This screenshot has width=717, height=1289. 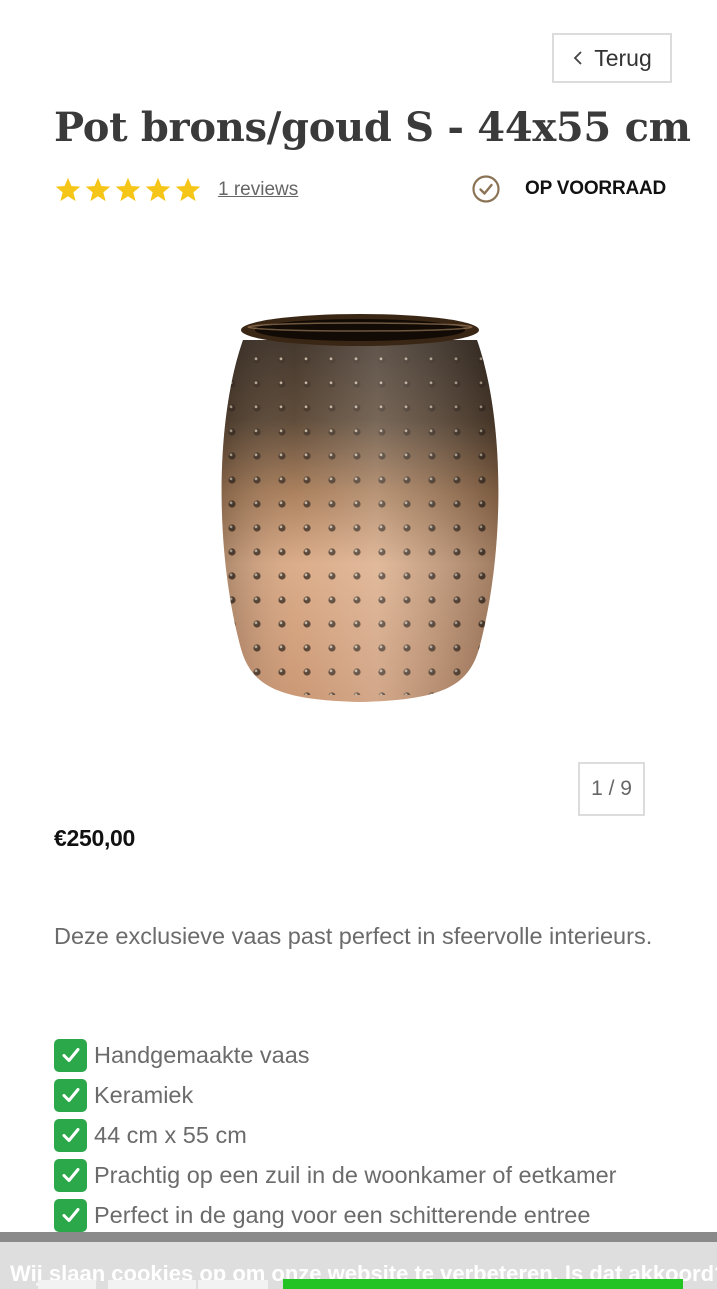 I want to click on image-counter: 1 / 9, so click(x=611, y=789).